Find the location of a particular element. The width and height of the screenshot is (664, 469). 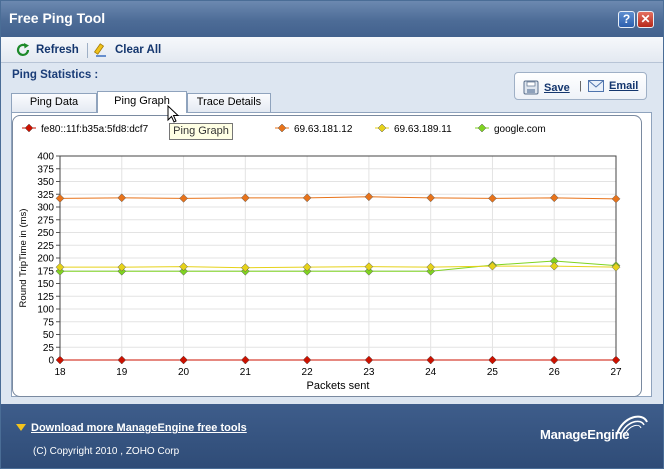

x-tick-label: 19 is located at coordinates (122, 372).